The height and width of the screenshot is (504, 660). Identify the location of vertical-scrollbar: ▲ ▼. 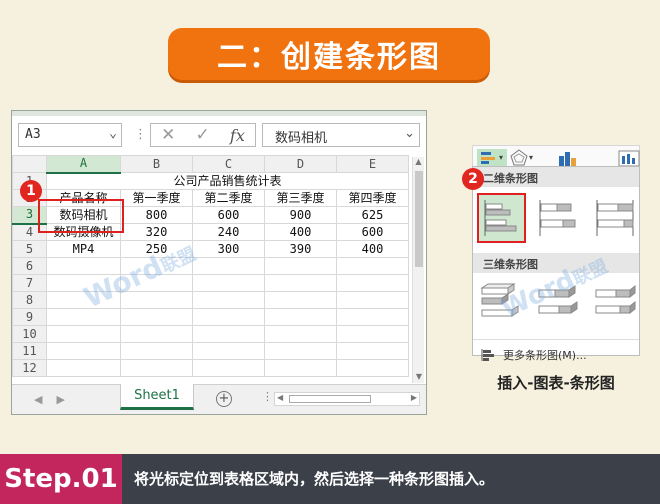
(418, 270).